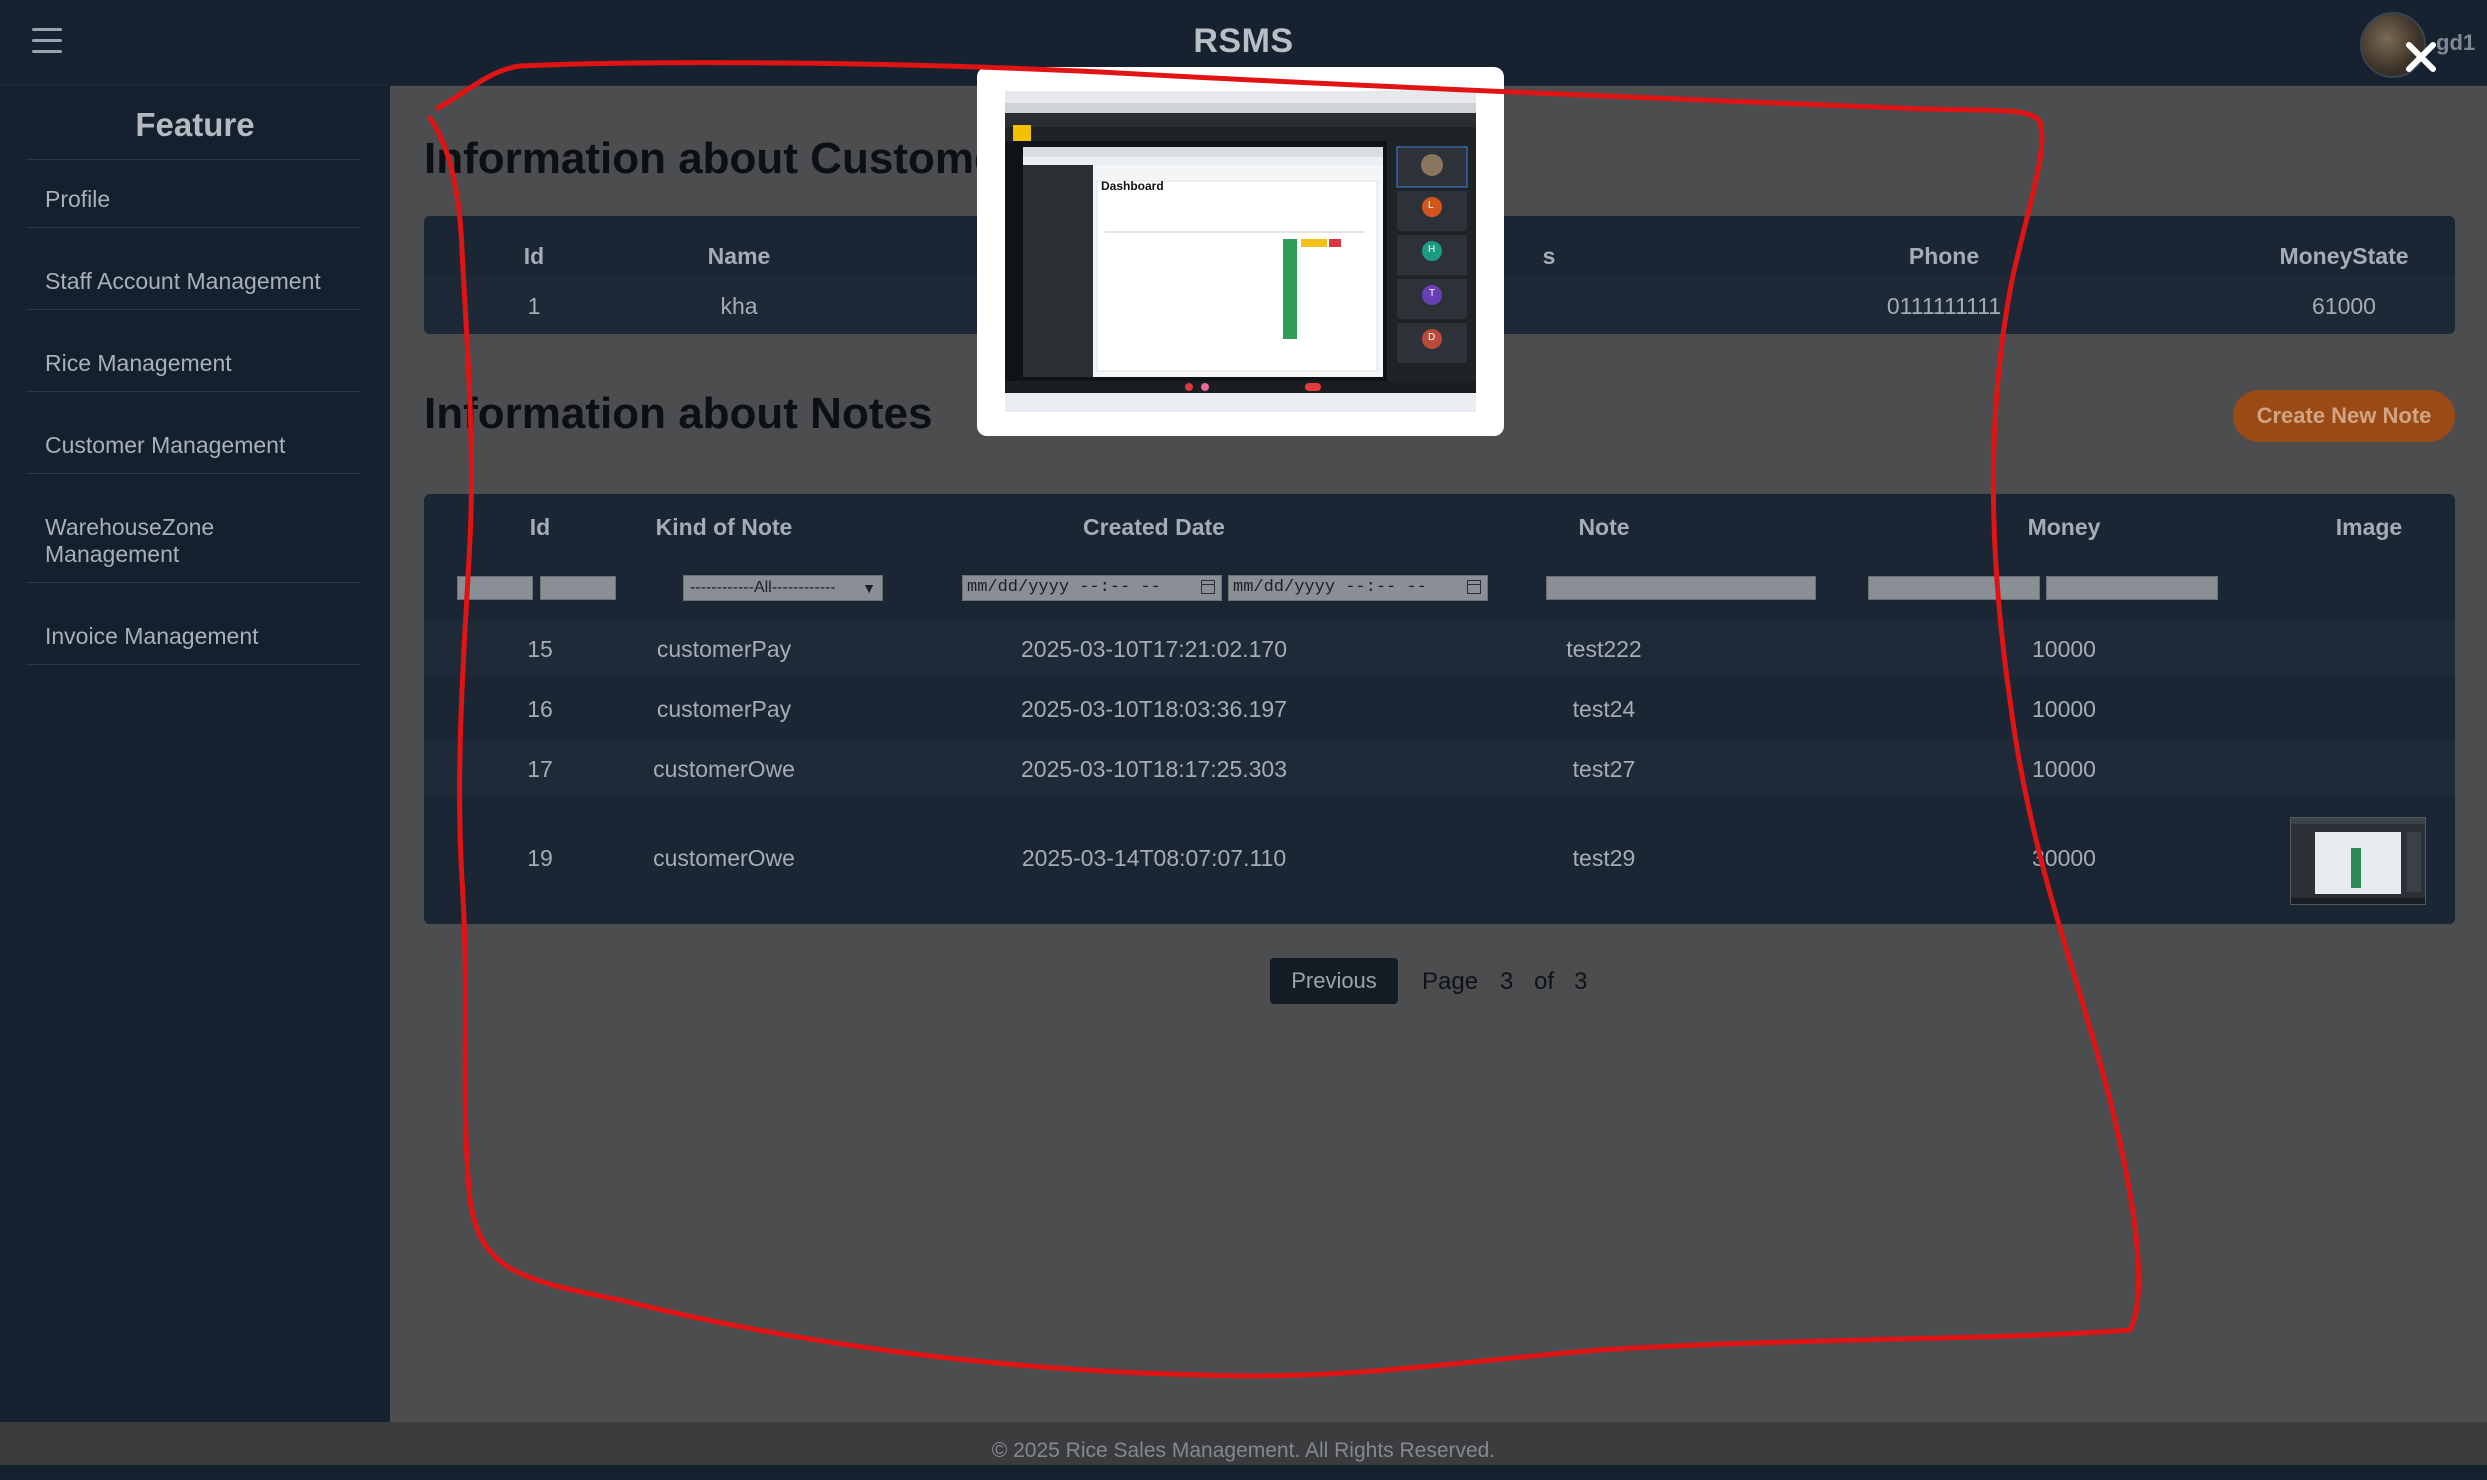 The width and height of the screenshot is (2487, 1480). Describe the element at coordinates (1432, 337) in the screenshot. I see `preview-initial: D` at that location.